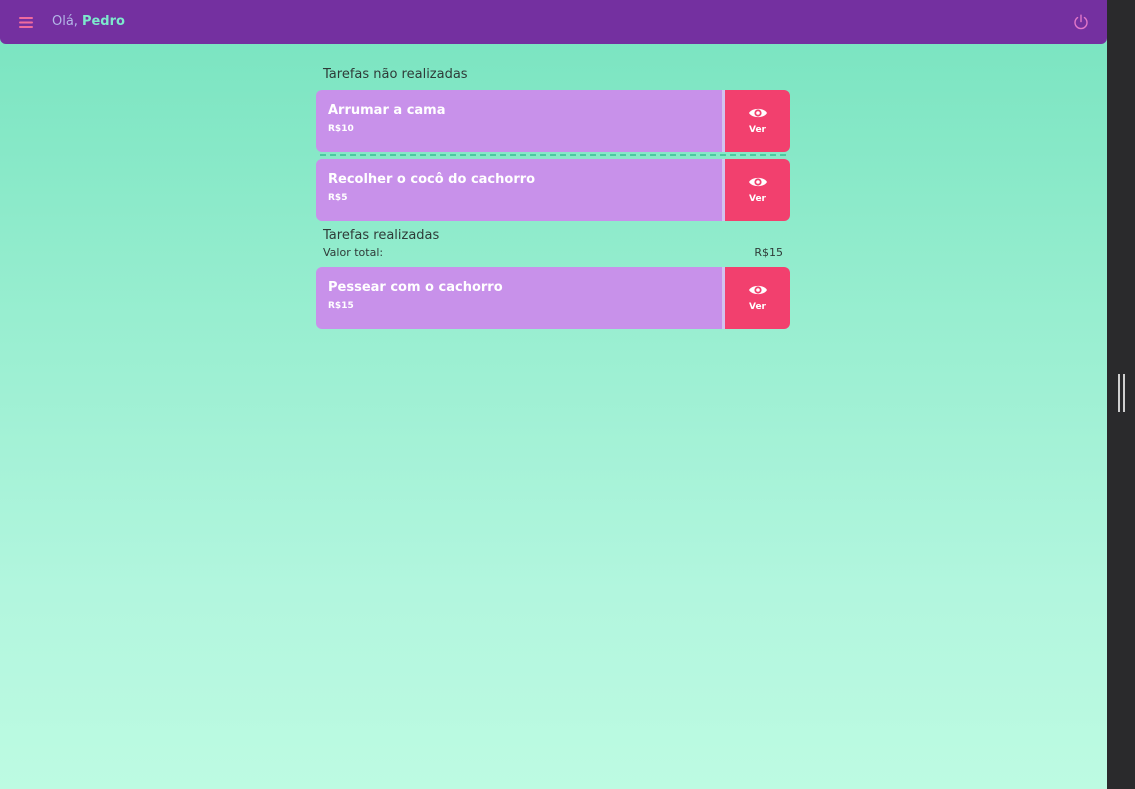 The height and width of the screenshot is (789, 1135). I want to click on dashed-separator, so click(553, 155).